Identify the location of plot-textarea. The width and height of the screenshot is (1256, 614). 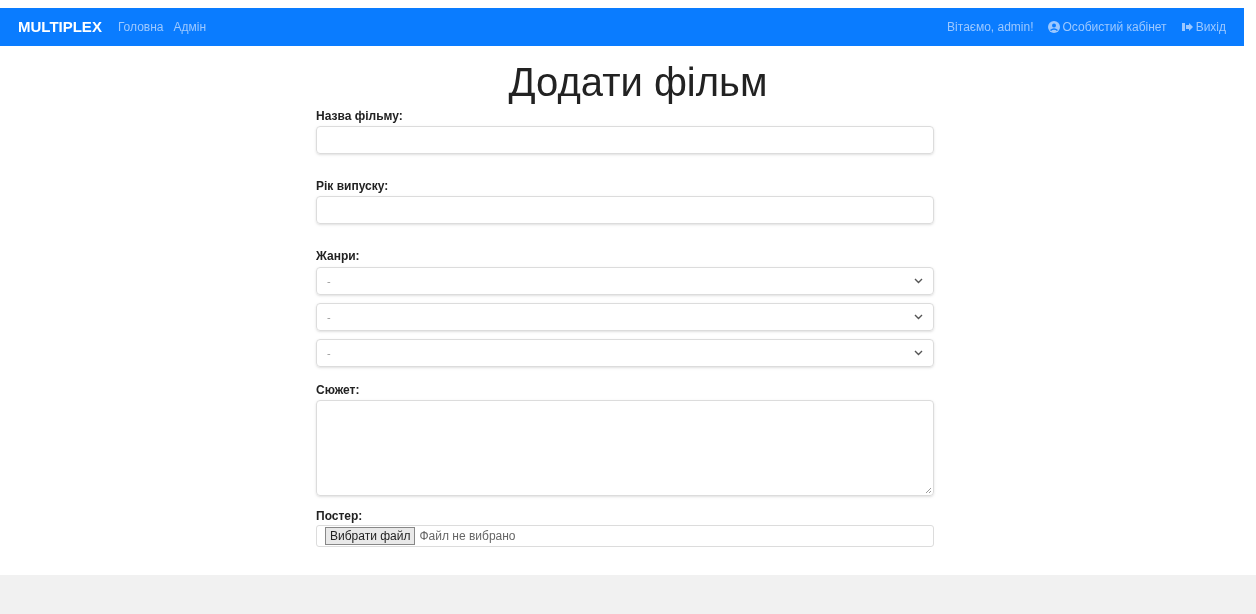
(625, 448).